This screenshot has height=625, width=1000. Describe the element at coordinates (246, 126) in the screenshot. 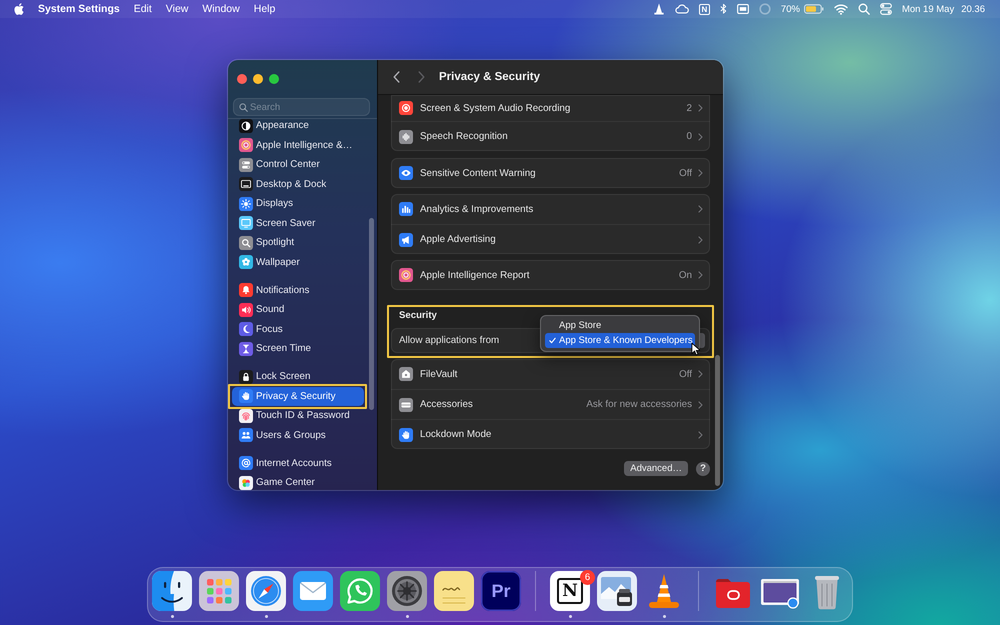

I see `contrast-icon` at that location.